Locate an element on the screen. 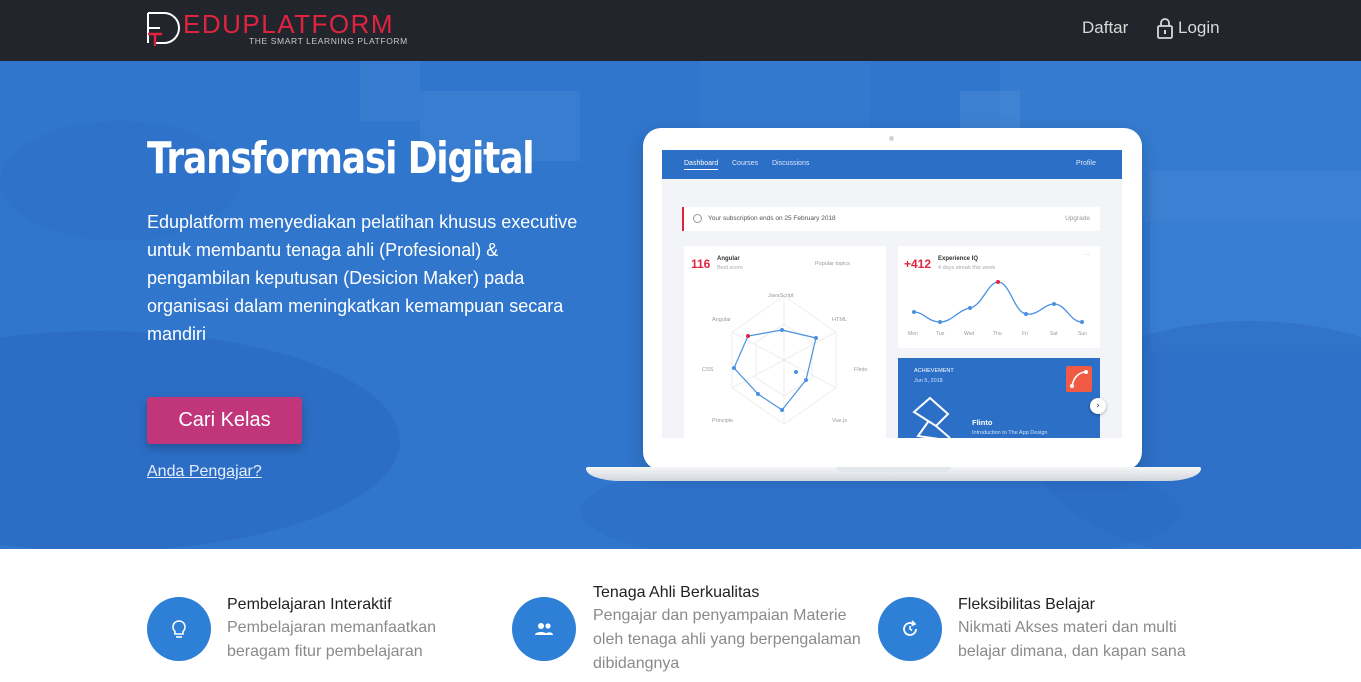 This screenshot has height=682, width=1361. radar-label-javascript: JavaScript is located at coordinates (781, 296).